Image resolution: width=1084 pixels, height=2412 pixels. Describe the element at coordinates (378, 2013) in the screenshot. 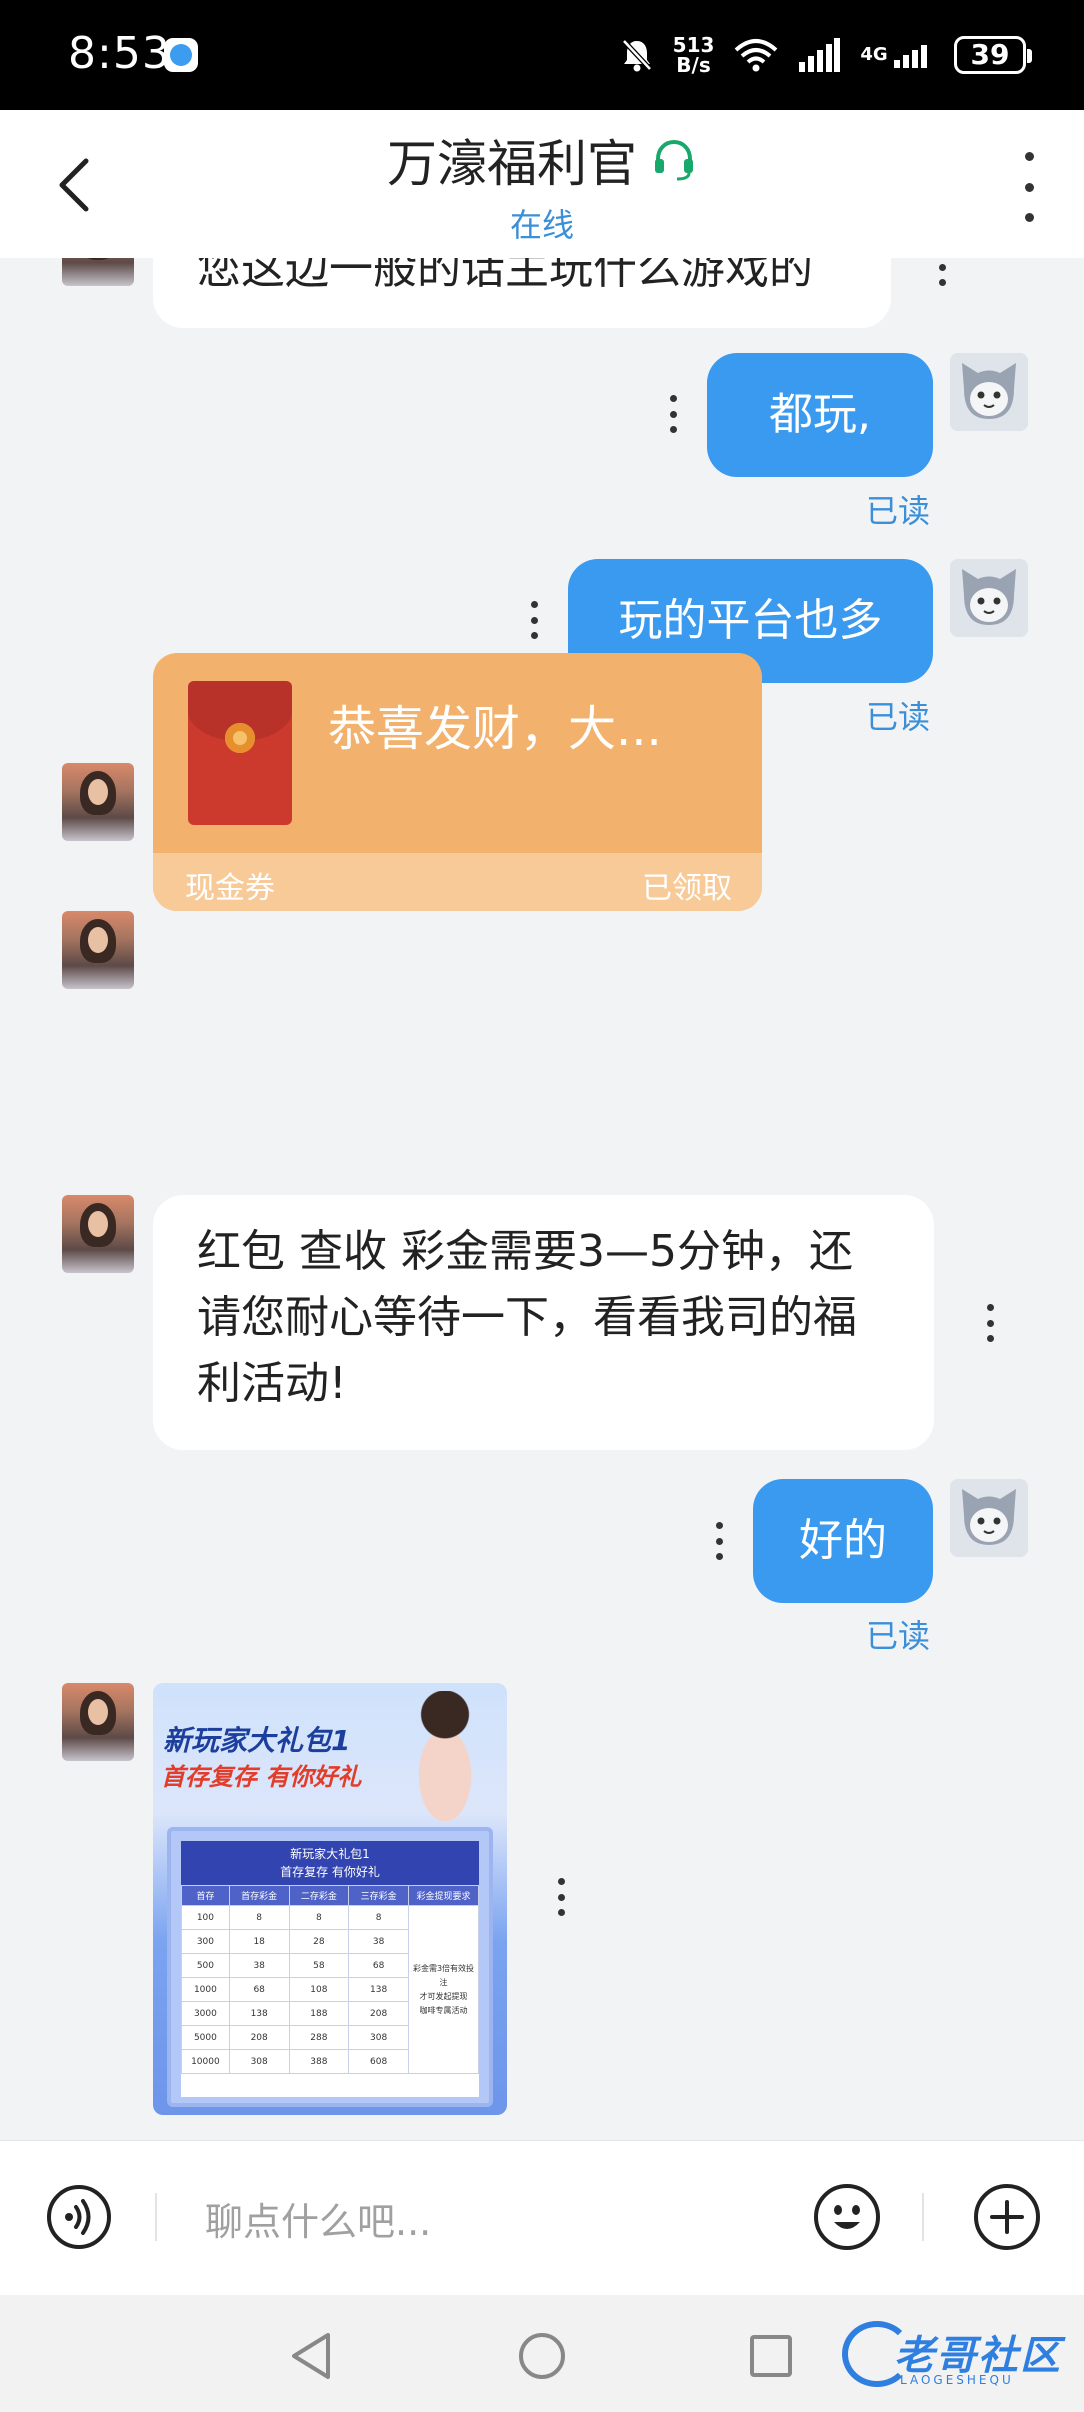

I see `table-cell: 208` at that location.